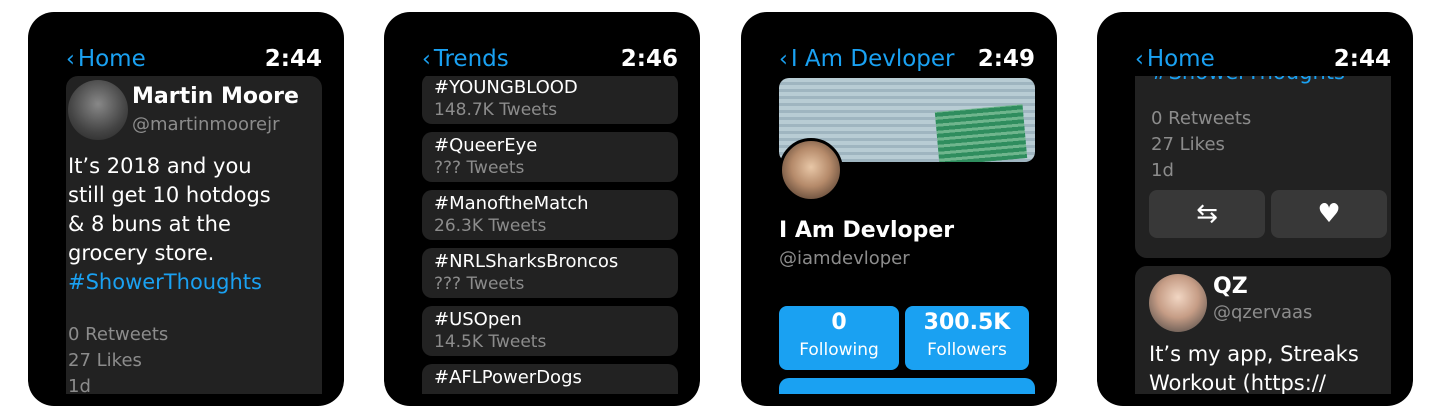 The width and height of the screenshot is (1438, 418). What do you see at coordinates (839, 338) in the screenshot?
I see `following-stat: 0 Following` at bounding box center [839, 338].